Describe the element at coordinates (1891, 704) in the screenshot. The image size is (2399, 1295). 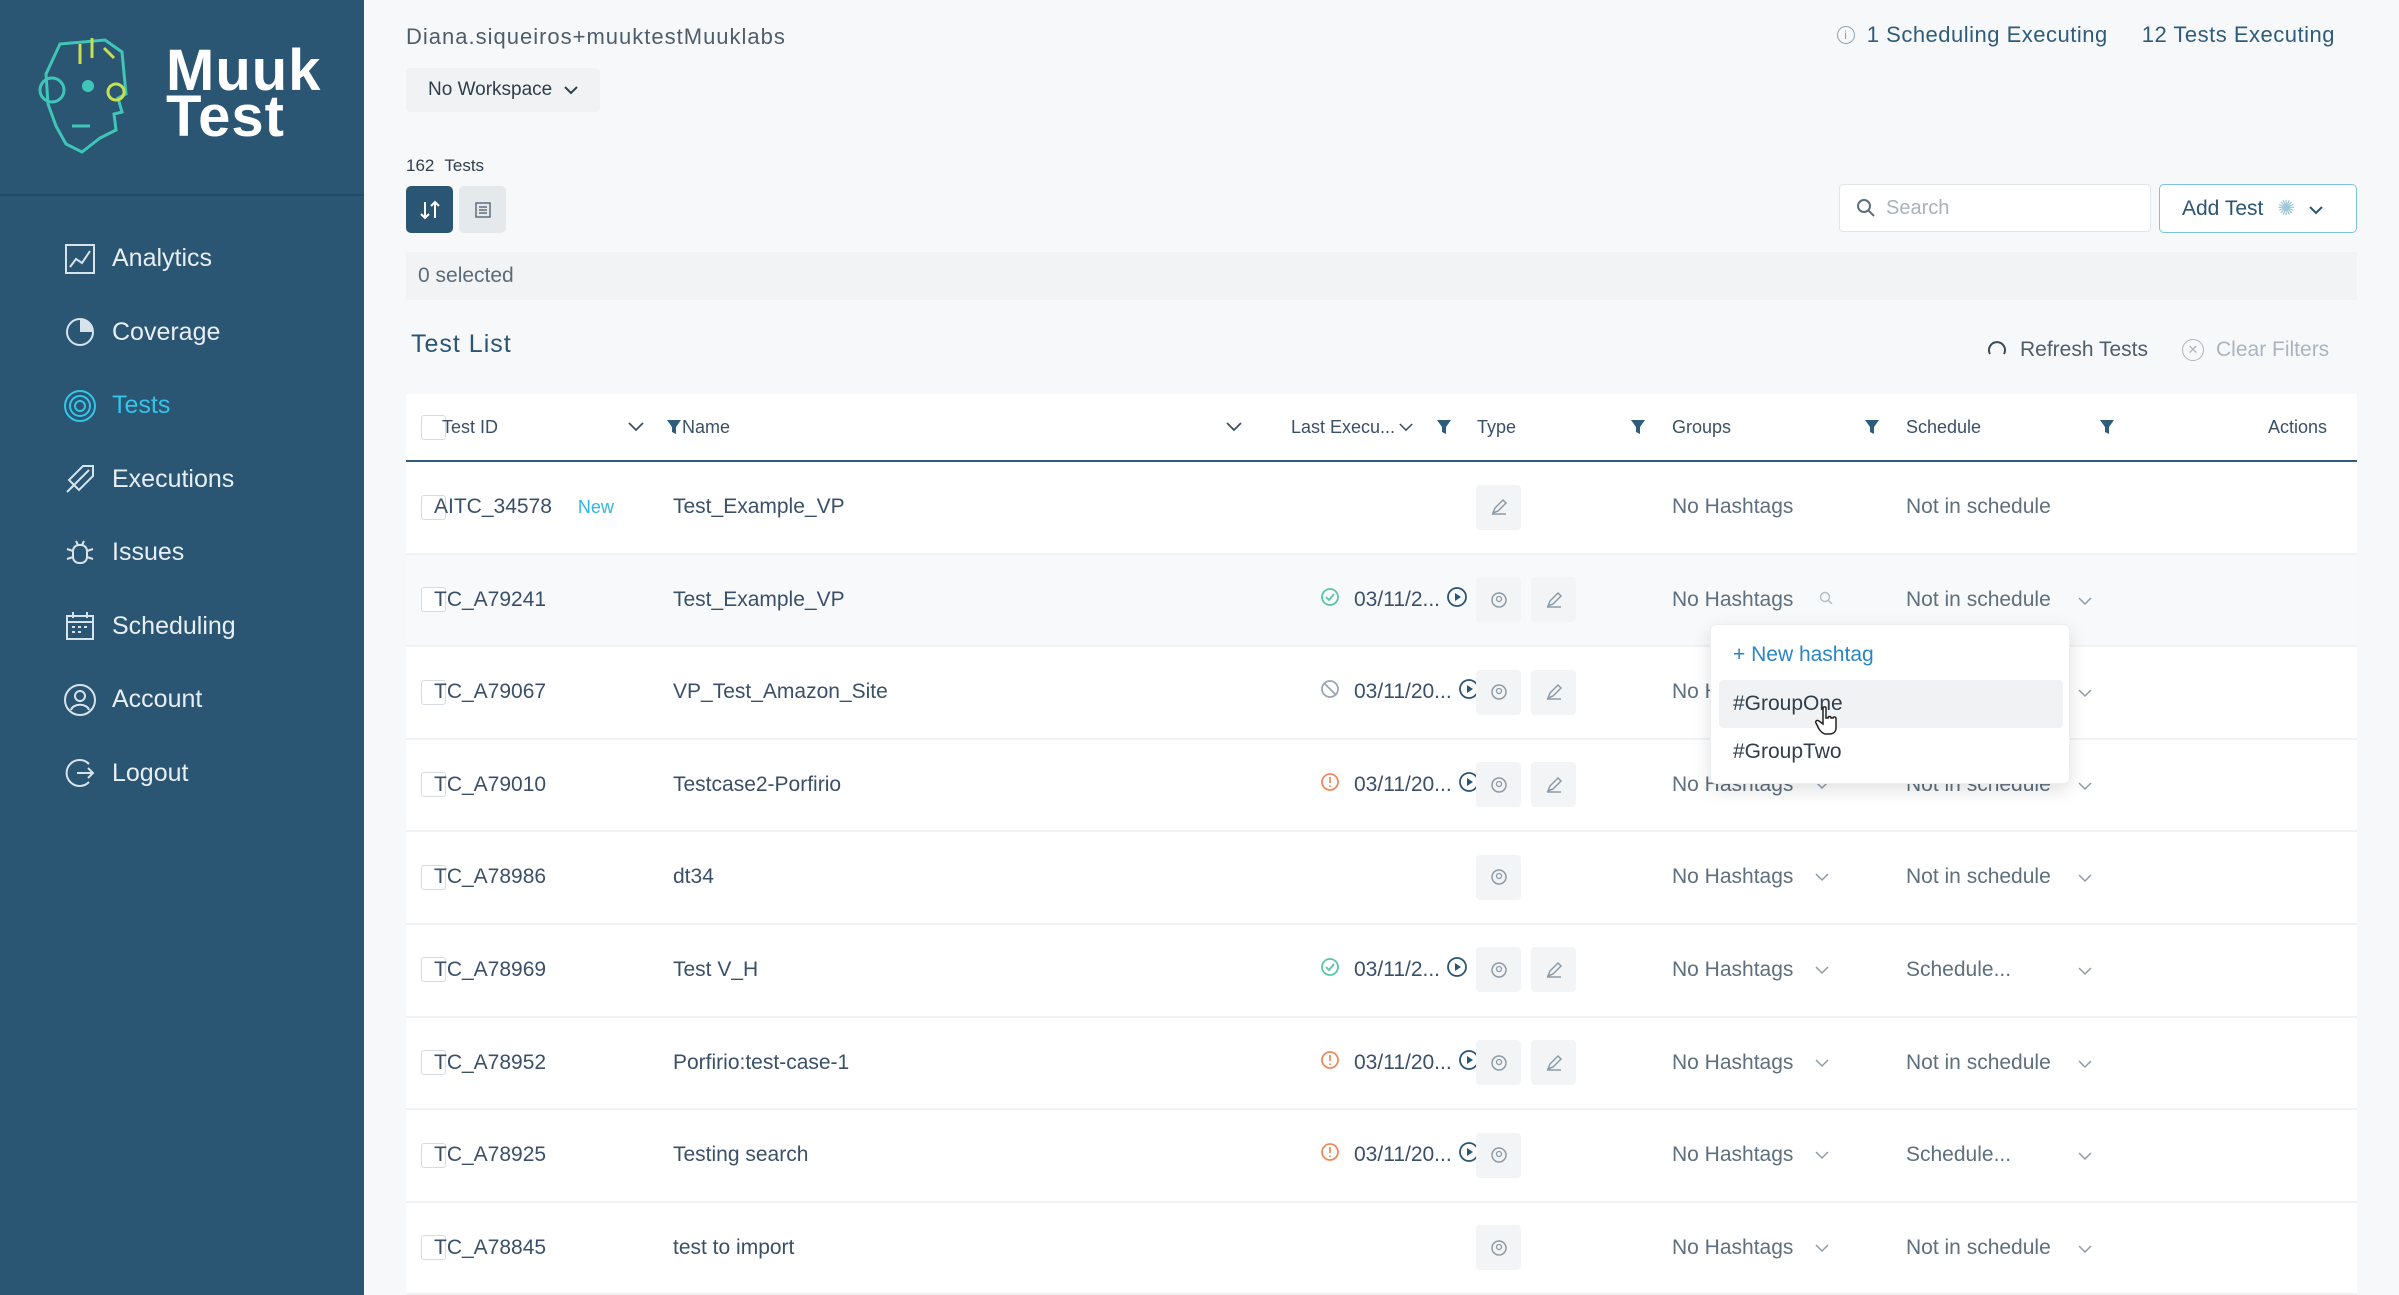
I see `hashtag-option: #GroupOne` at that location.